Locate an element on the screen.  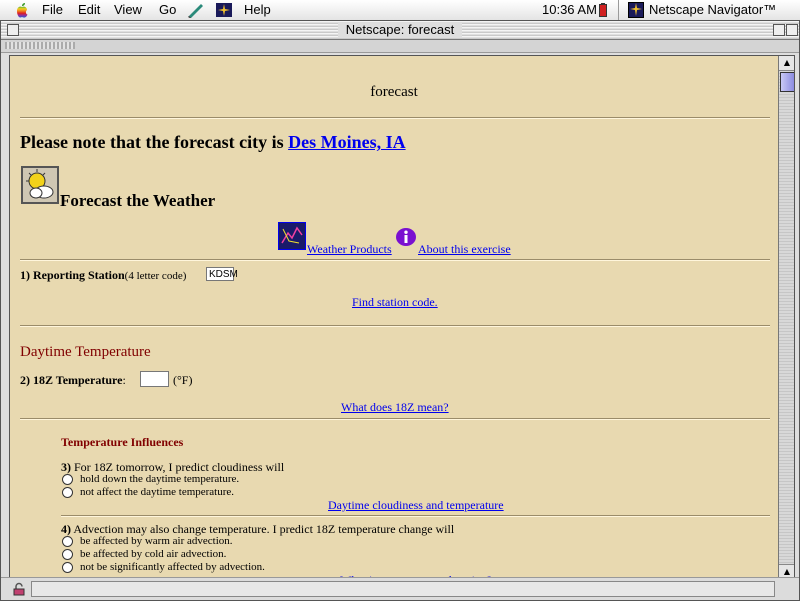
temperature-input is located at coordinates (154, 379).